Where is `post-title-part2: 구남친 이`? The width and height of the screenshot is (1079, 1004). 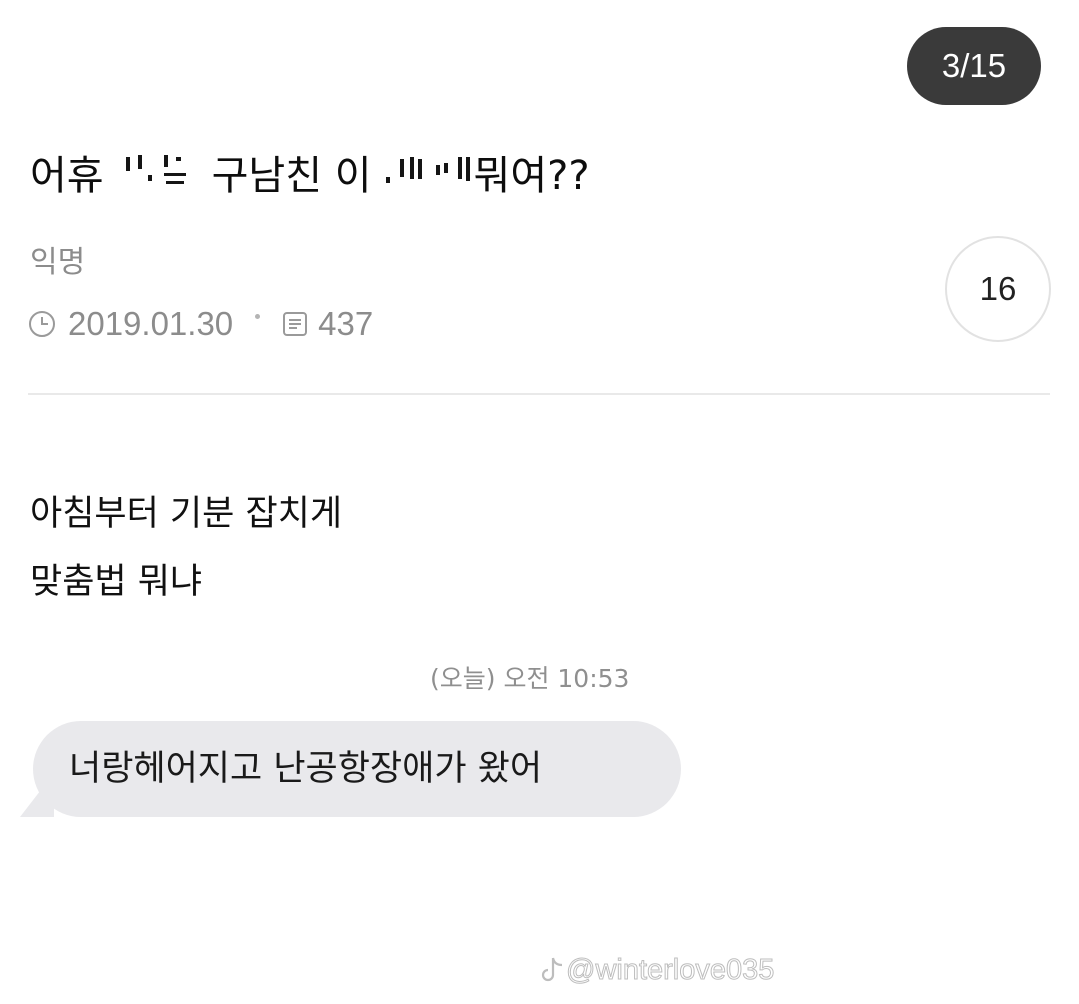 post-title-part2: 구남친 이 is located at coordinates (291, 176).